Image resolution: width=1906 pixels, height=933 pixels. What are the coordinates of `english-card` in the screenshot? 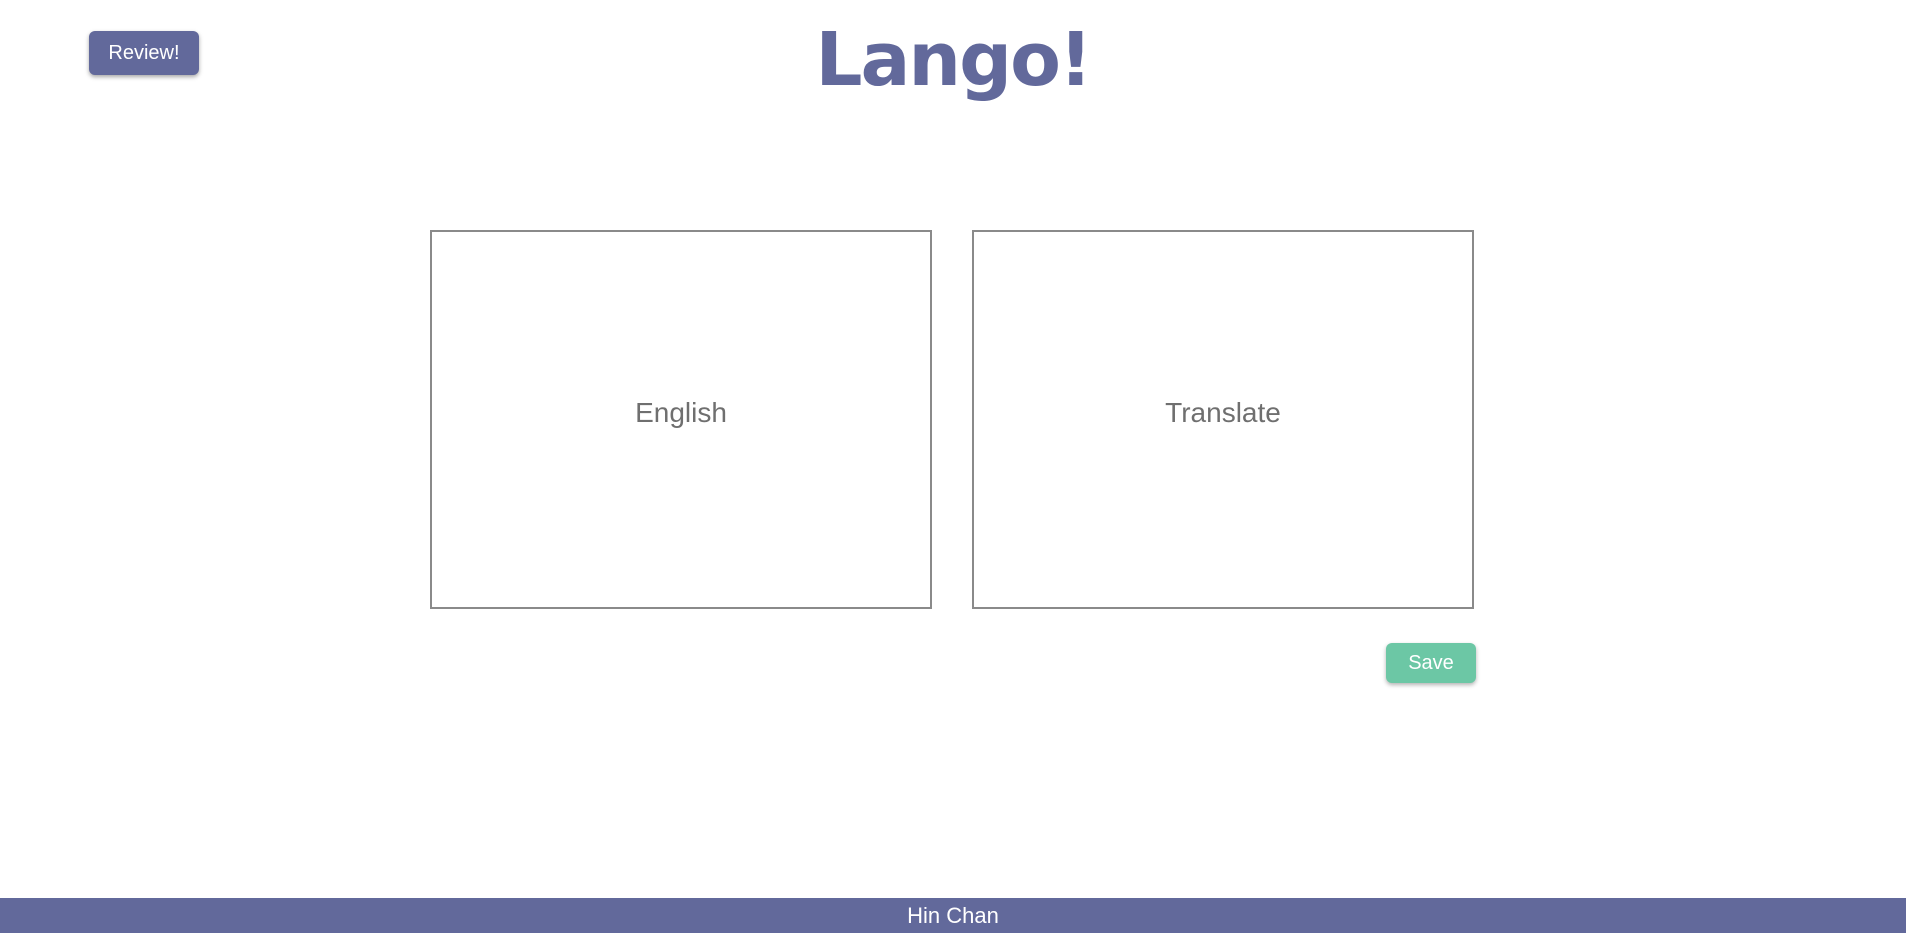 It's located at (681, 419).